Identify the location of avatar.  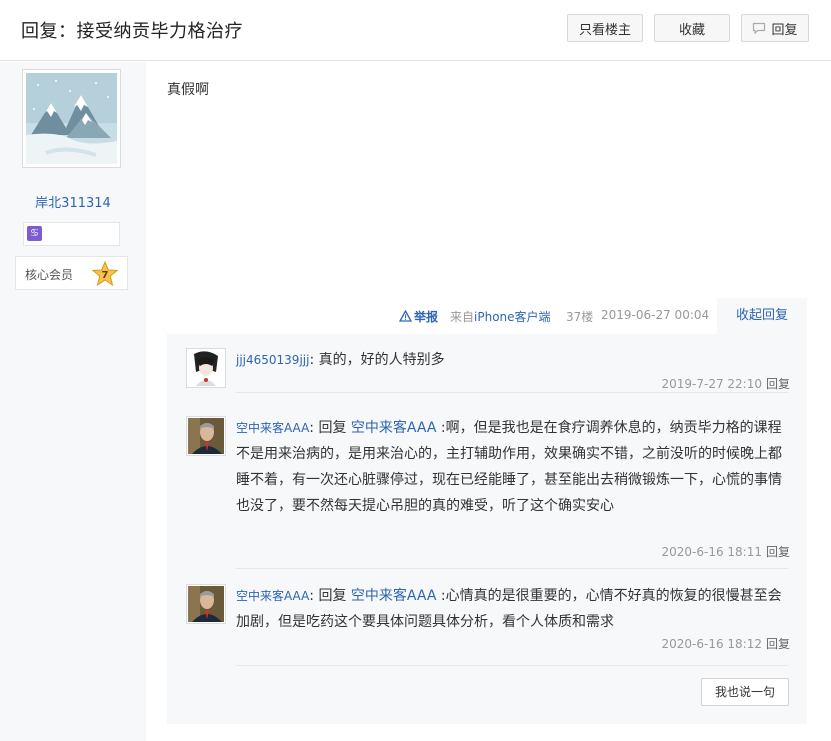
(71, 118).